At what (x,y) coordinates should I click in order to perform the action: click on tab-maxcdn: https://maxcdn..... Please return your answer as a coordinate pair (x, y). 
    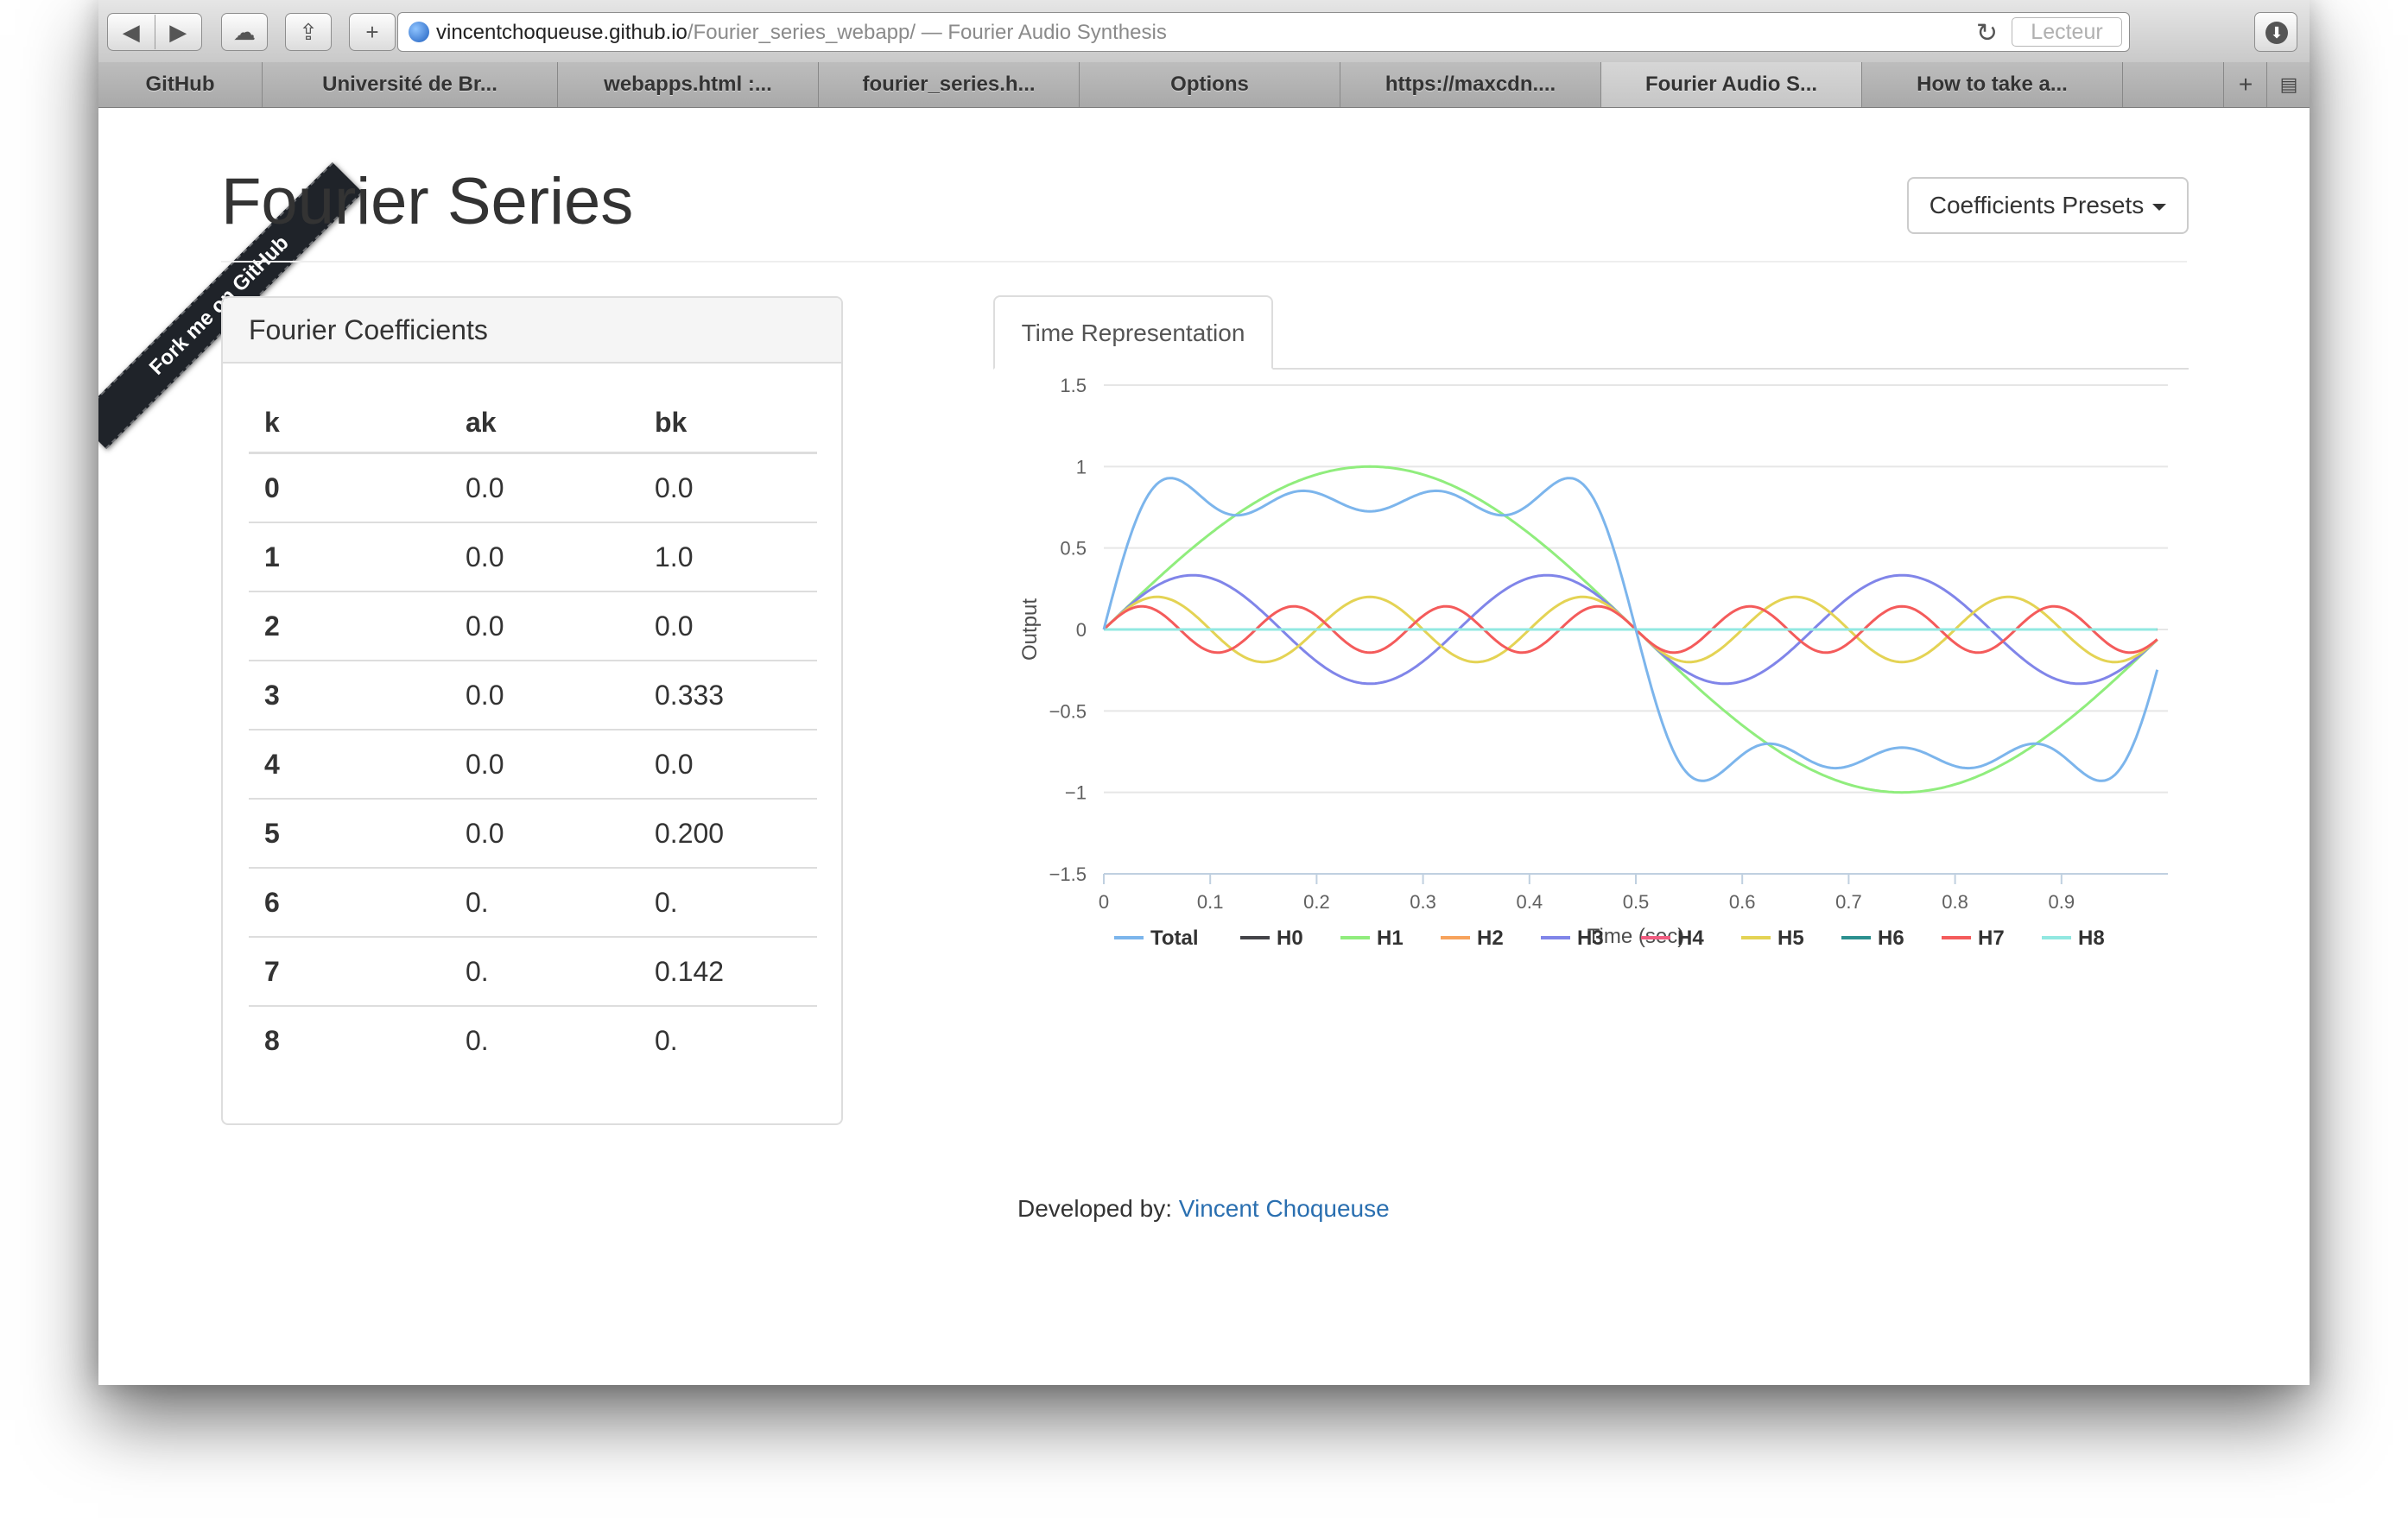
    Looking at the image, I should click on (1470, 84).